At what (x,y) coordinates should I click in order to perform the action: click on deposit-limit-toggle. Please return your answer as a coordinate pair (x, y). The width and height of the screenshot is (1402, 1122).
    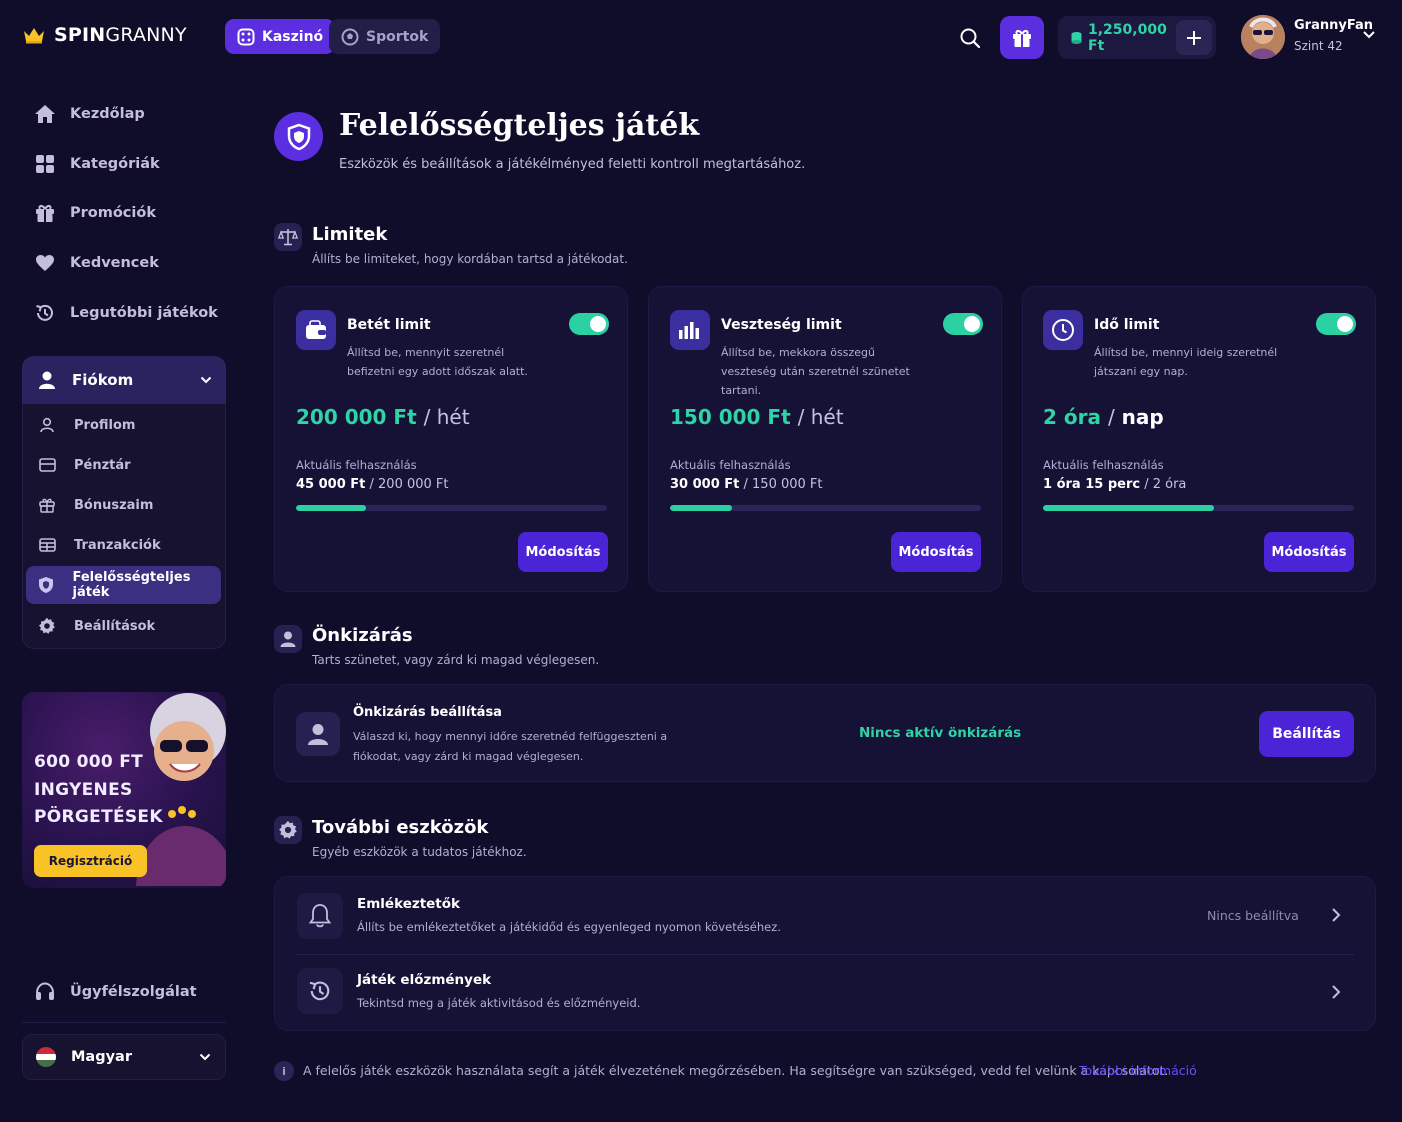
    Looking at the image, I should click on (589, 324).